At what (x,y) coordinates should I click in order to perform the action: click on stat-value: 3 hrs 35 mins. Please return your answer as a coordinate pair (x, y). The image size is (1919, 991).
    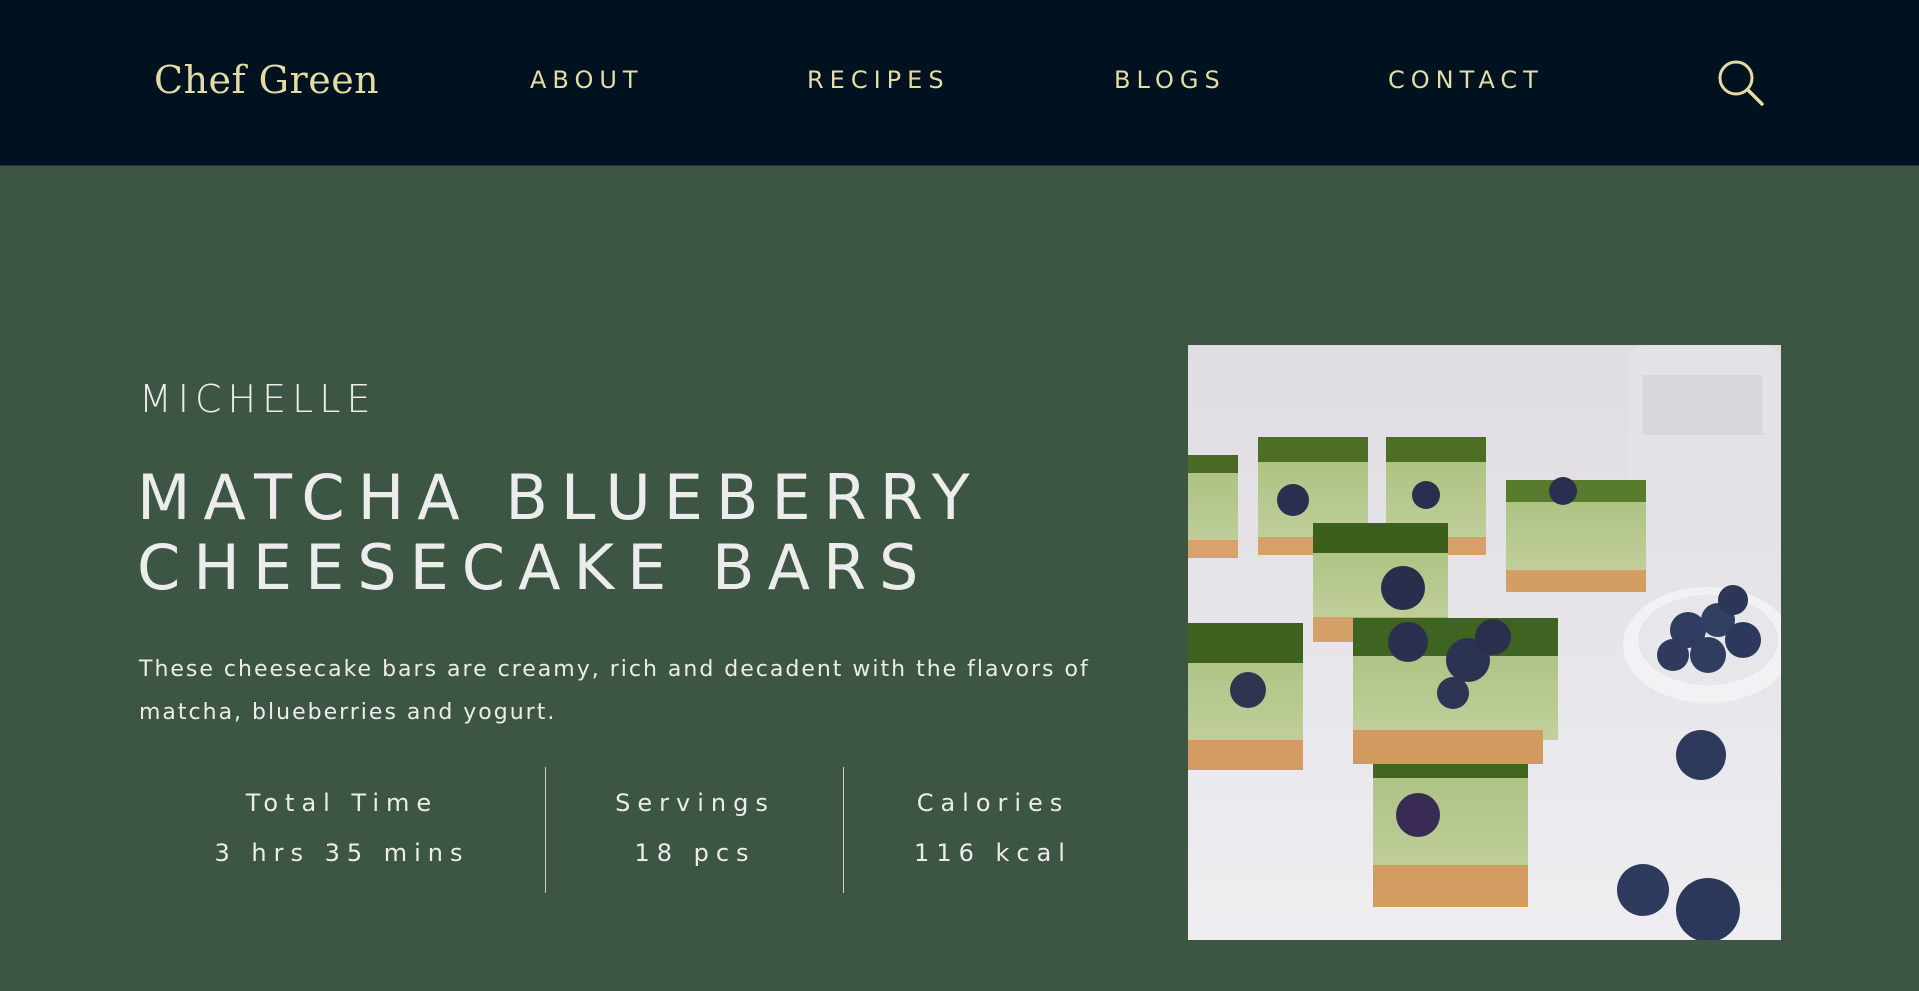
    Looking at the image, I should click on (342, 853).